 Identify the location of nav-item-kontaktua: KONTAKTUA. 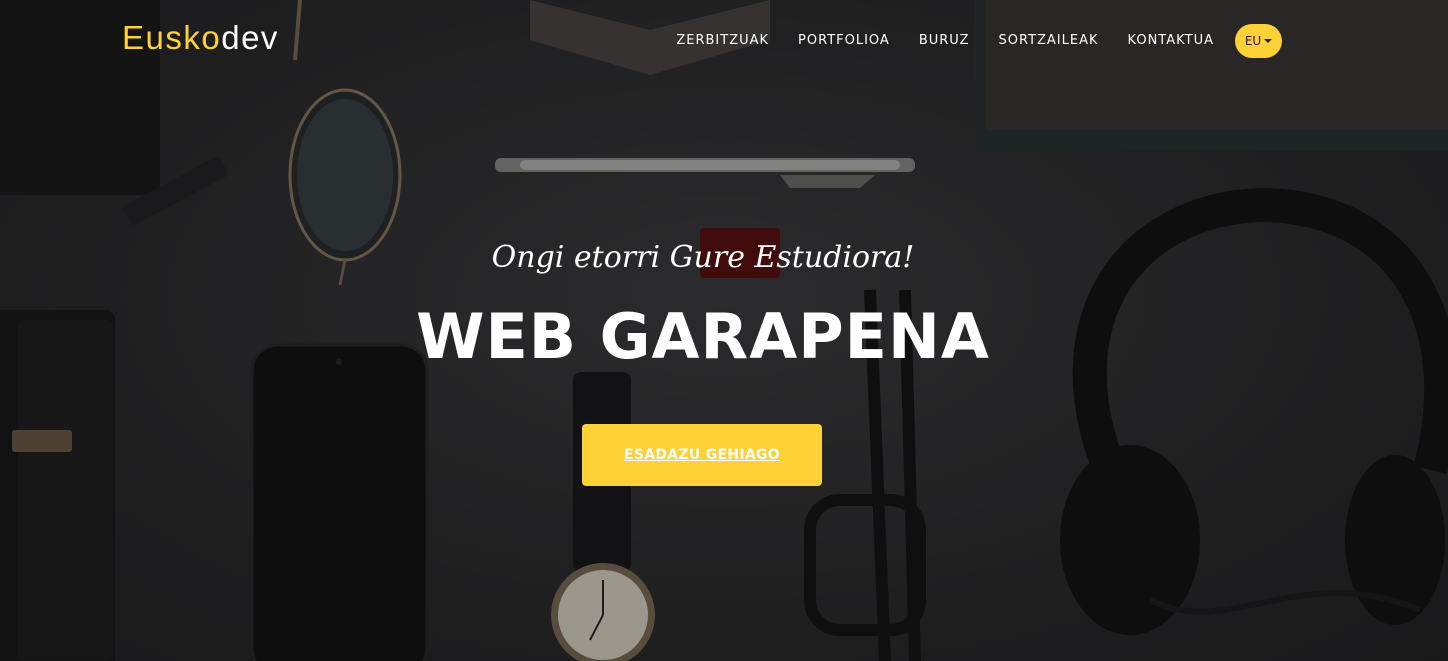
(1171, 41).